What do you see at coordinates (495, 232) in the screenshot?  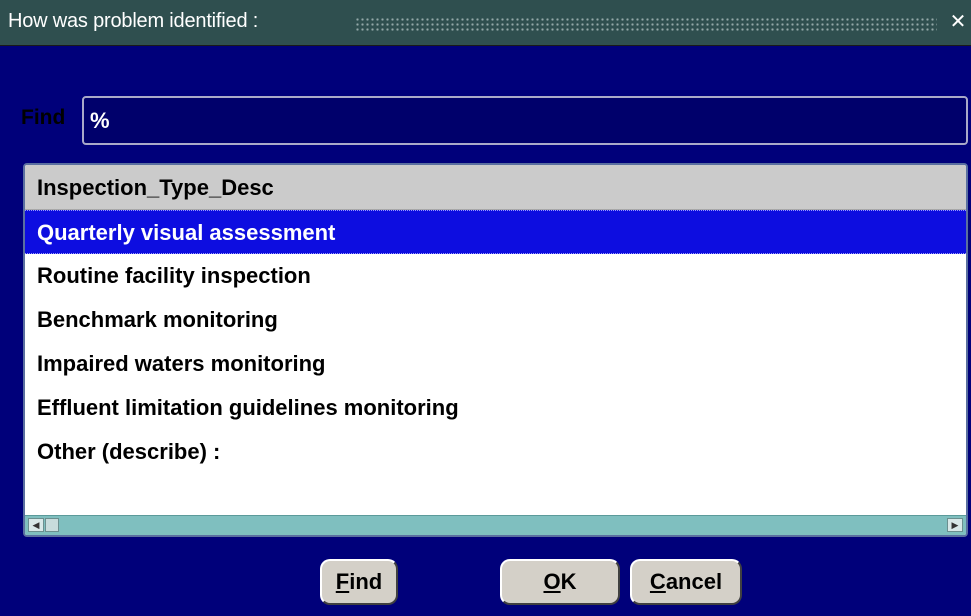 I see `list-item: Quarterly visual assessment` at bounding box center [495, 232].